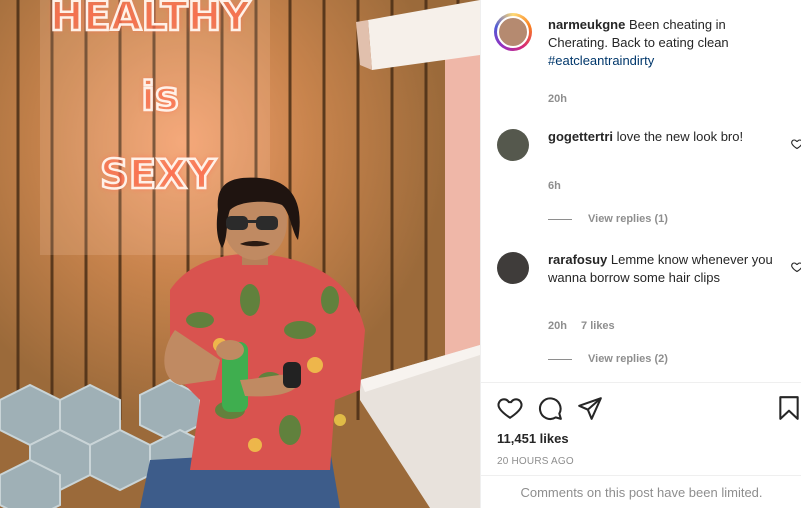  I want to click on likes-count: 11,451 likes, so click(533, 438).